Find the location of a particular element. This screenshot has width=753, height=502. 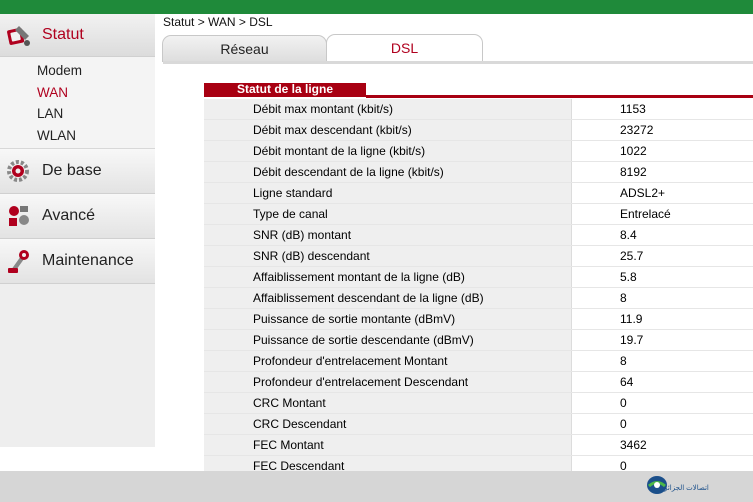

row-value: Entrelacé is located at coordinates (662, 214).